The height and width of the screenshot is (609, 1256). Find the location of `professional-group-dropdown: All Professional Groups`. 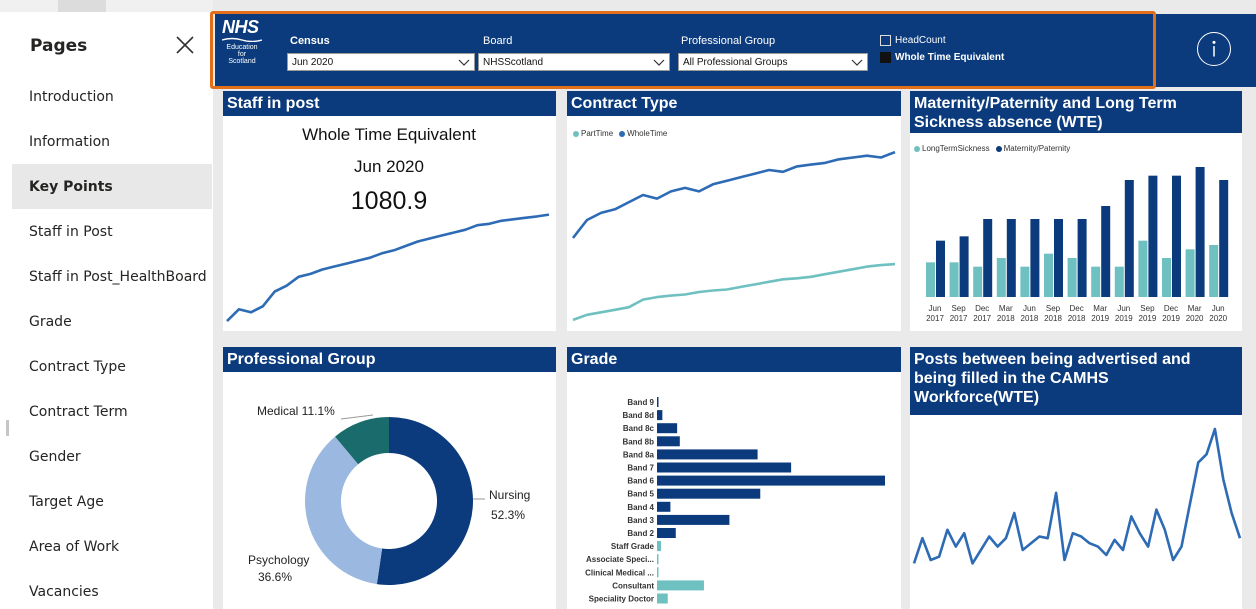

professional-group-dropdown: All Professional Groups is located at coordinates (773, 62).